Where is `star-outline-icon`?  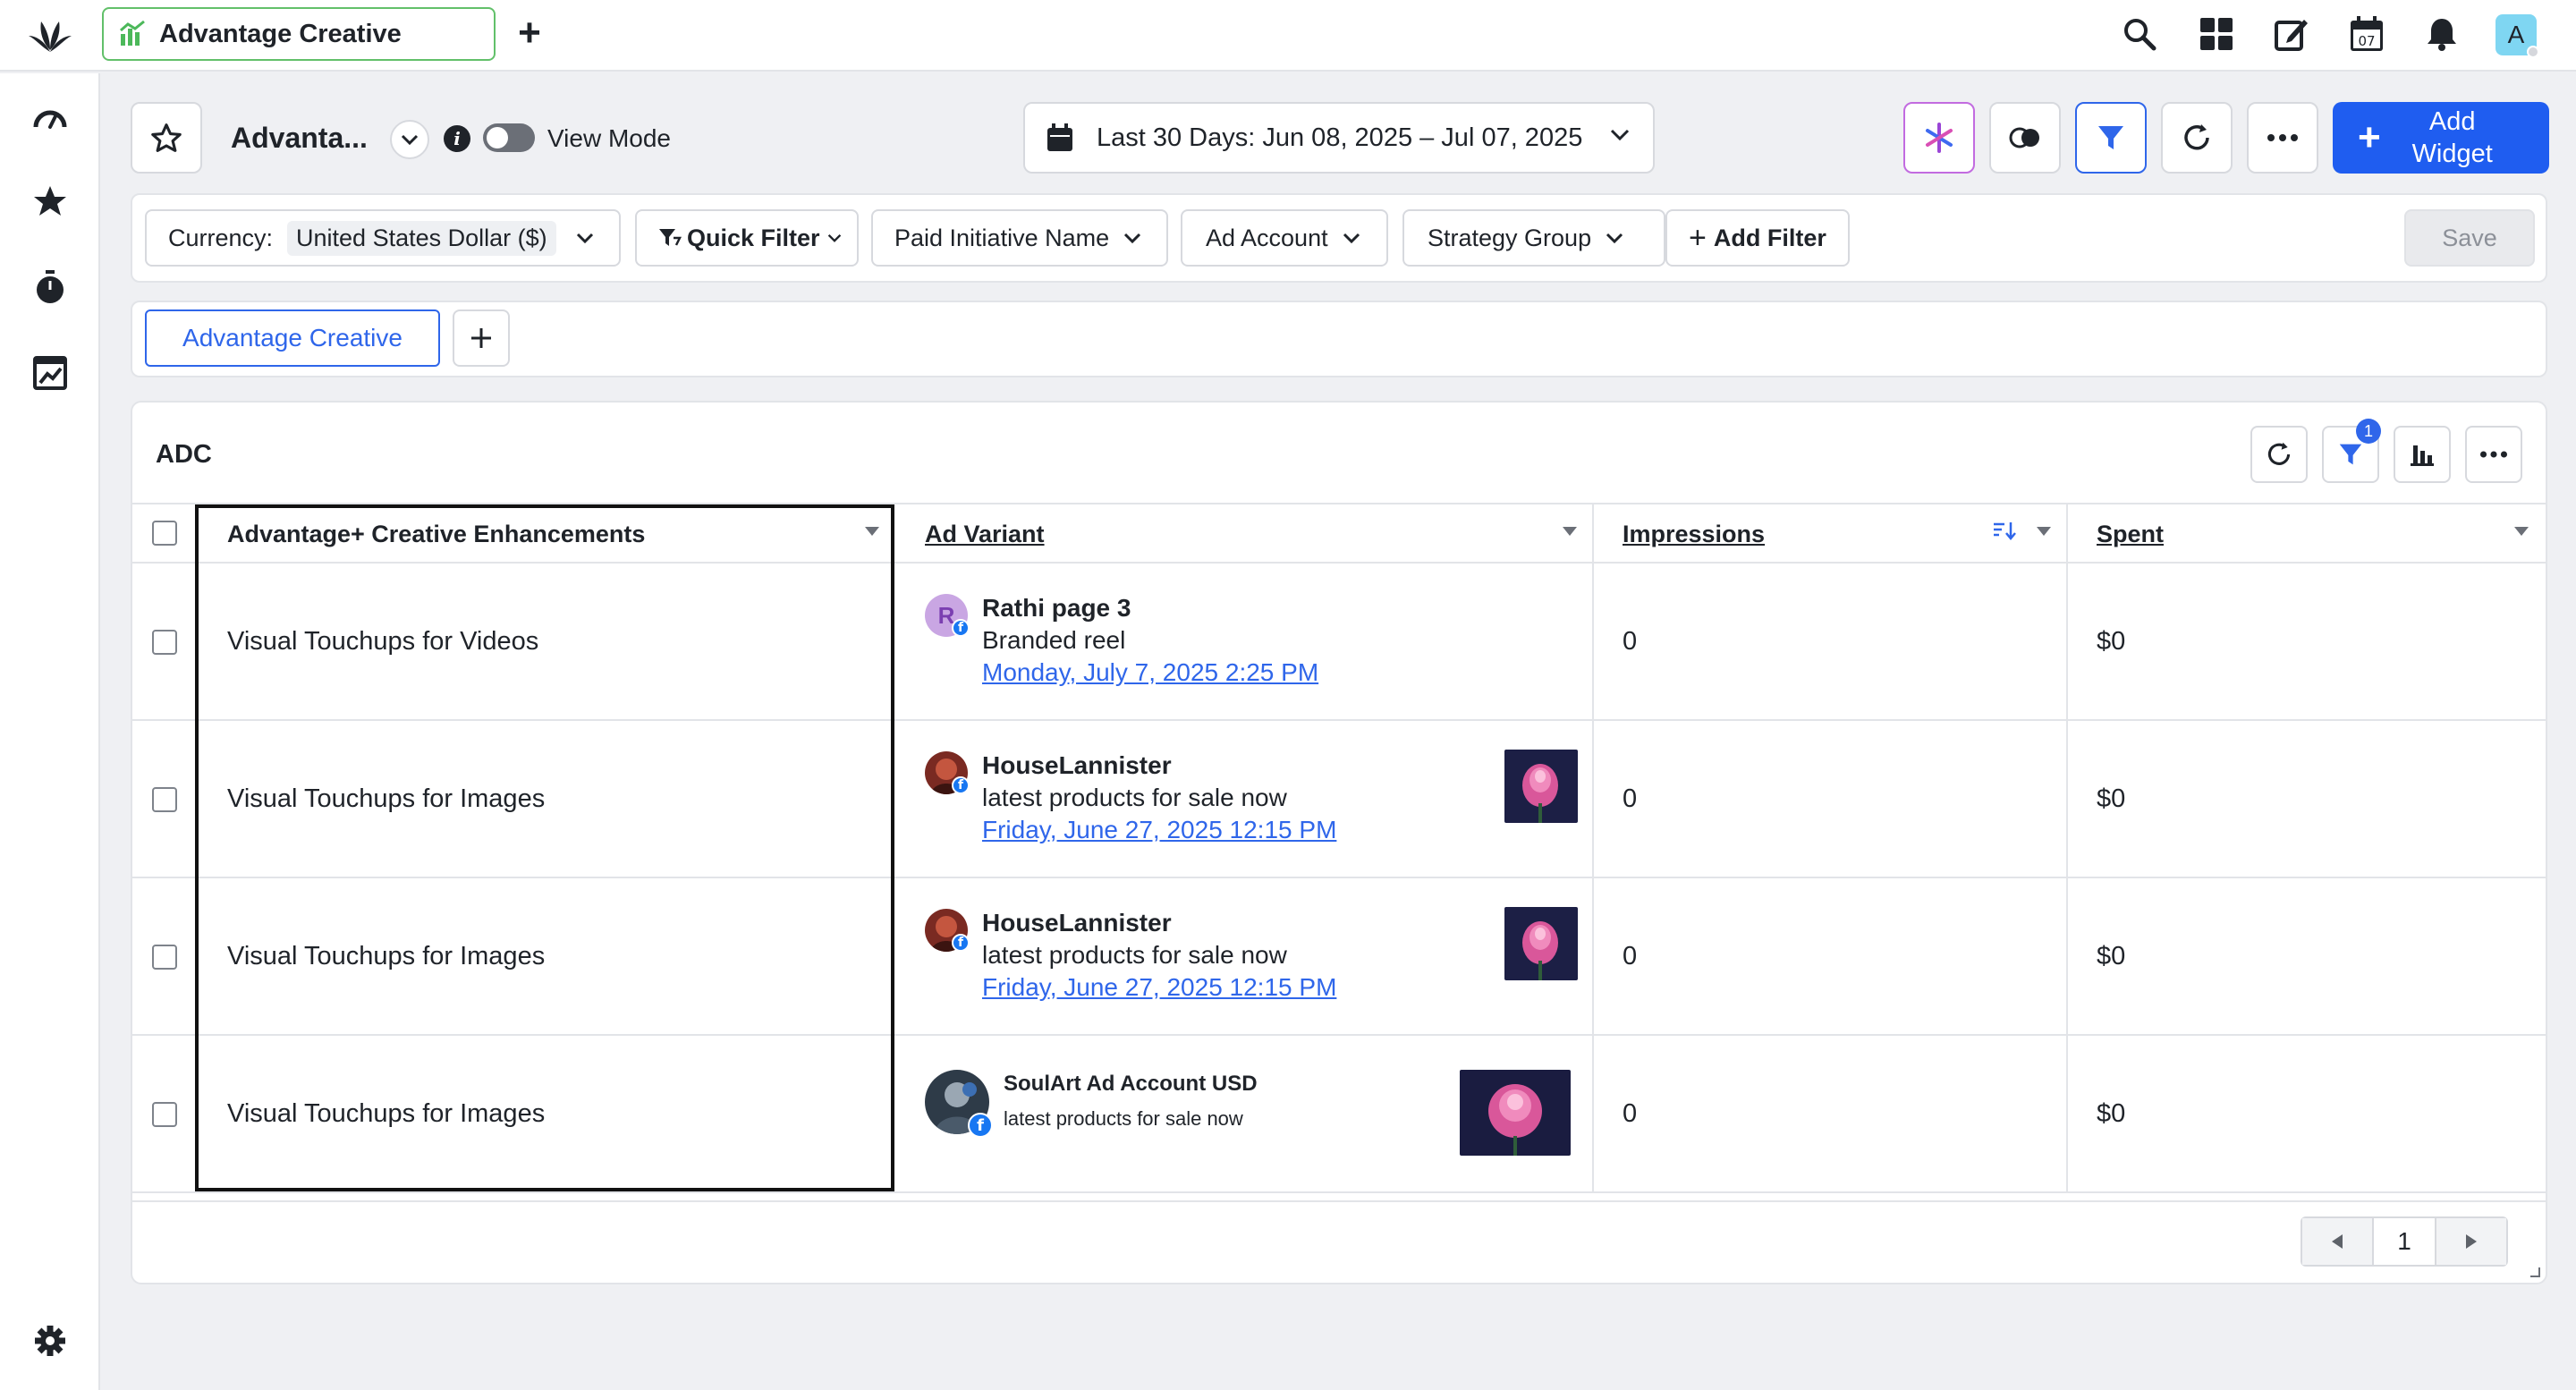
star-outline-icon is located at coordinates (166, 138).